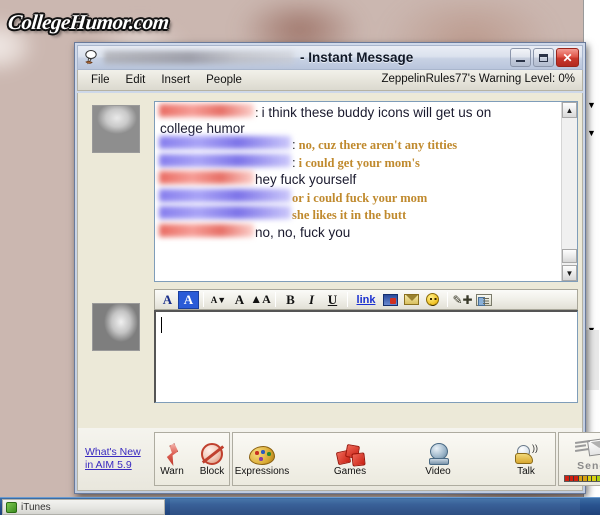 The height and width of the screenshot is (515, 600). Describe the element at coordinates (582, 446) in the screenshot. I see `motion-lines-icon` at that location.